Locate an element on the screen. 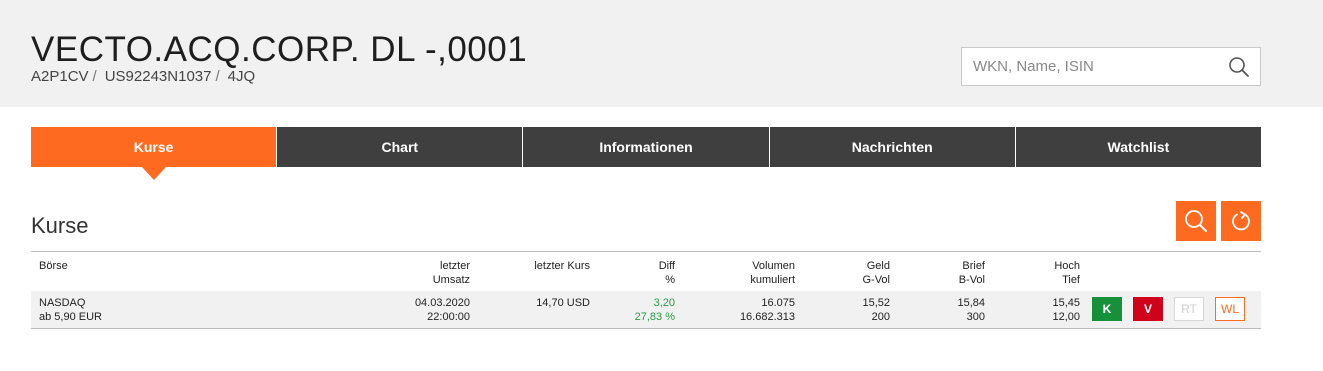  trade-date: 04.03.2020 is located at coordinates (442, 303).